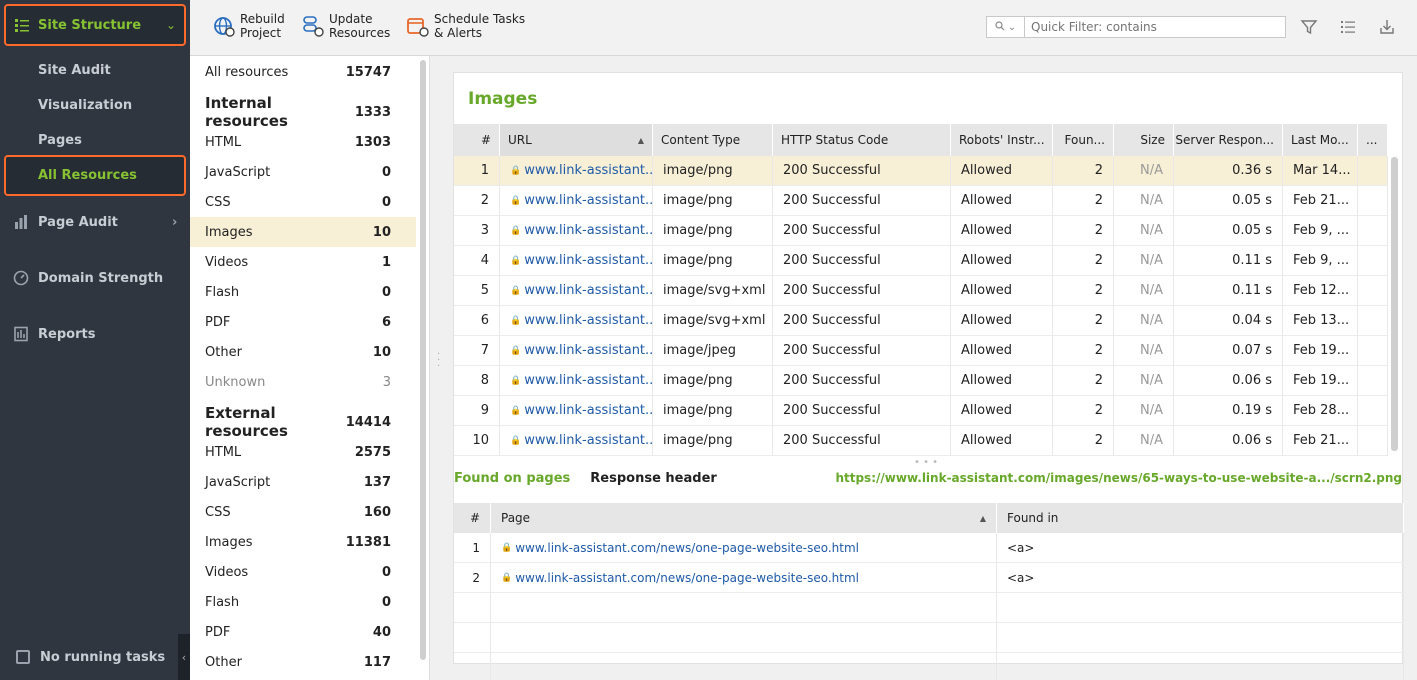 This screenshot has width=1417, height=680. What do you see at coordinates (313, 26) in the screenshot?
I see `update-icon` at bounding box center [313, 26].